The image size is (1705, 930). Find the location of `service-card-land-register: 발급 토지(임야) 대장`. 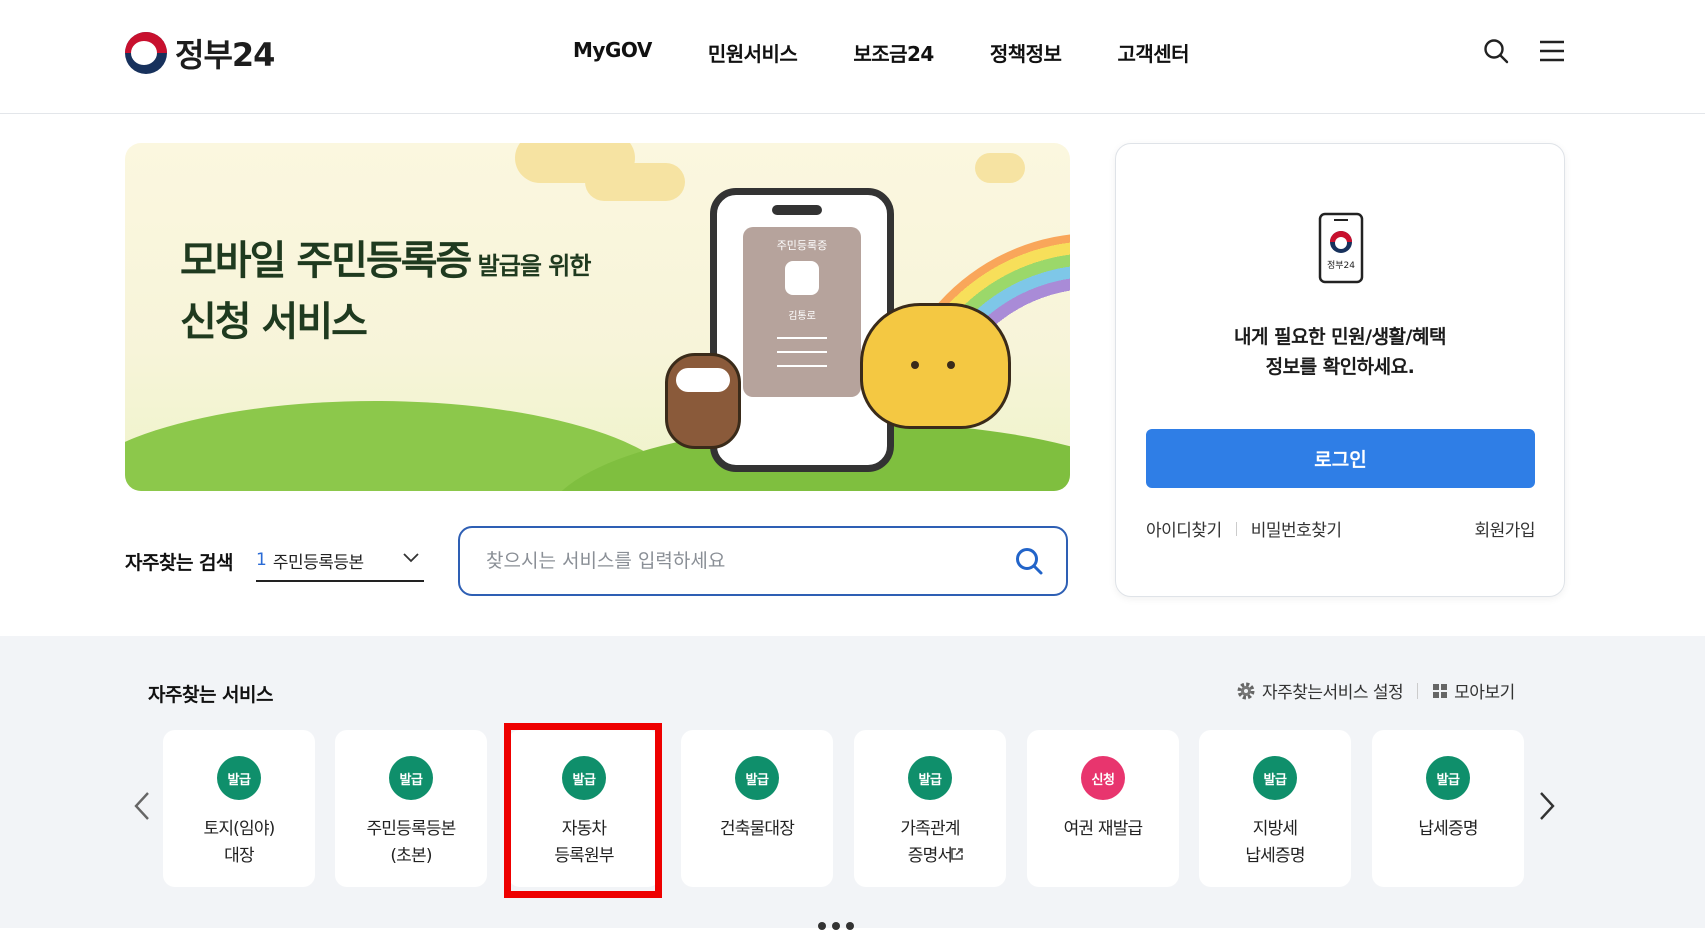

service-card-land-register: 발급 토지(임야) 대장 is located at coordinates (239, 808).